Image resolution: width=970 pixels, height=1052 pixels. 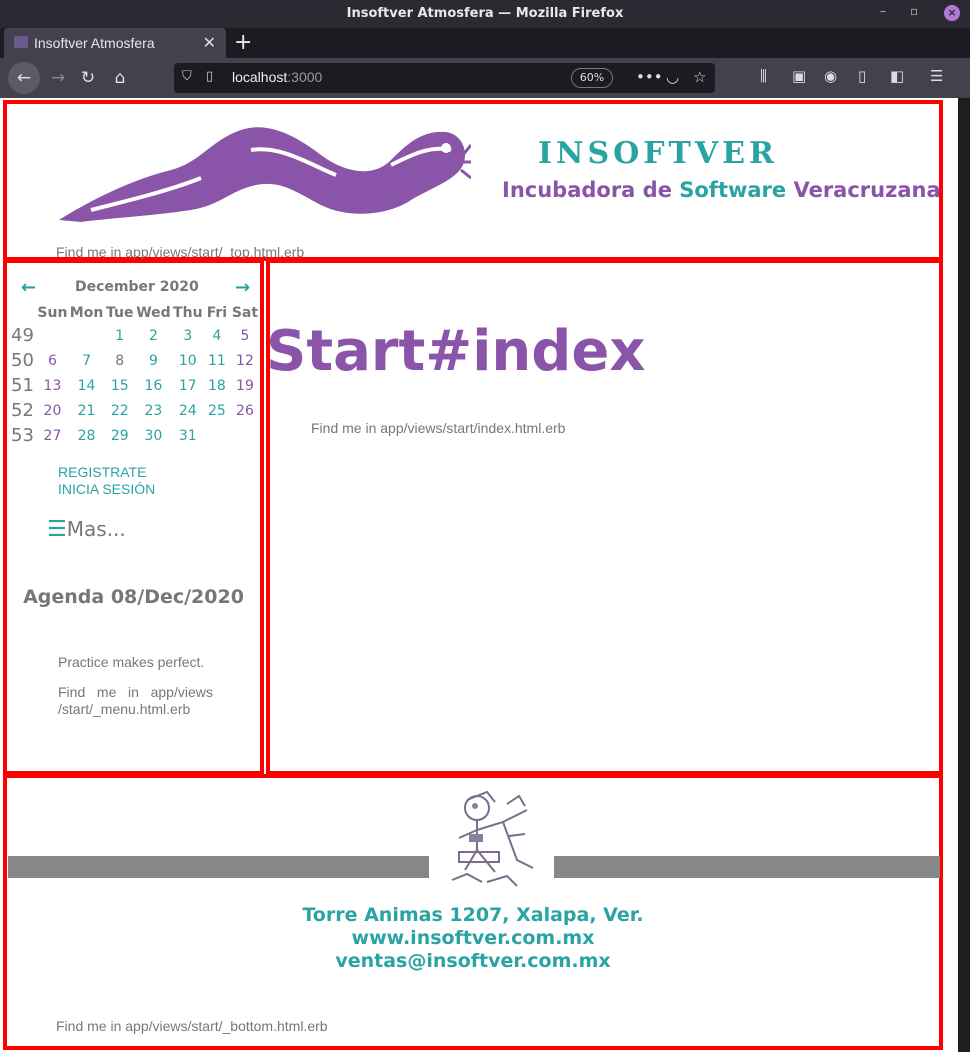 I want to click on weekday-header: Wed, so click(x=153, y=313).